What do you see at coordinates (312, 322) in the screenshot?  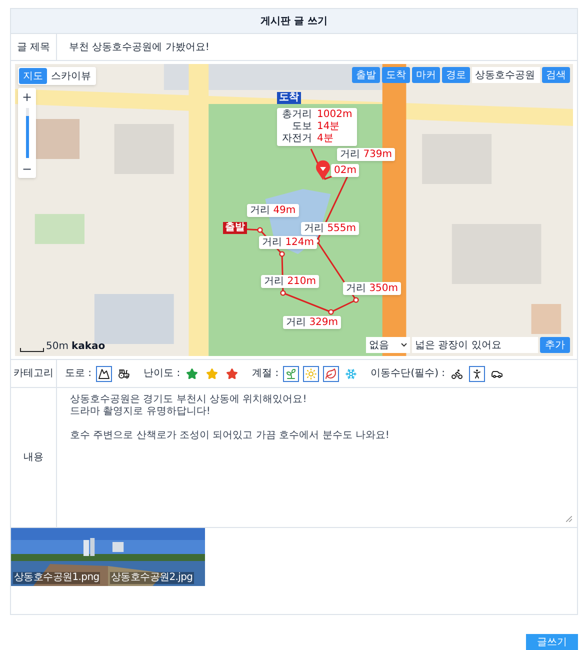 I see `distance-label: 거리 329m` at bounding box center [312, 322].